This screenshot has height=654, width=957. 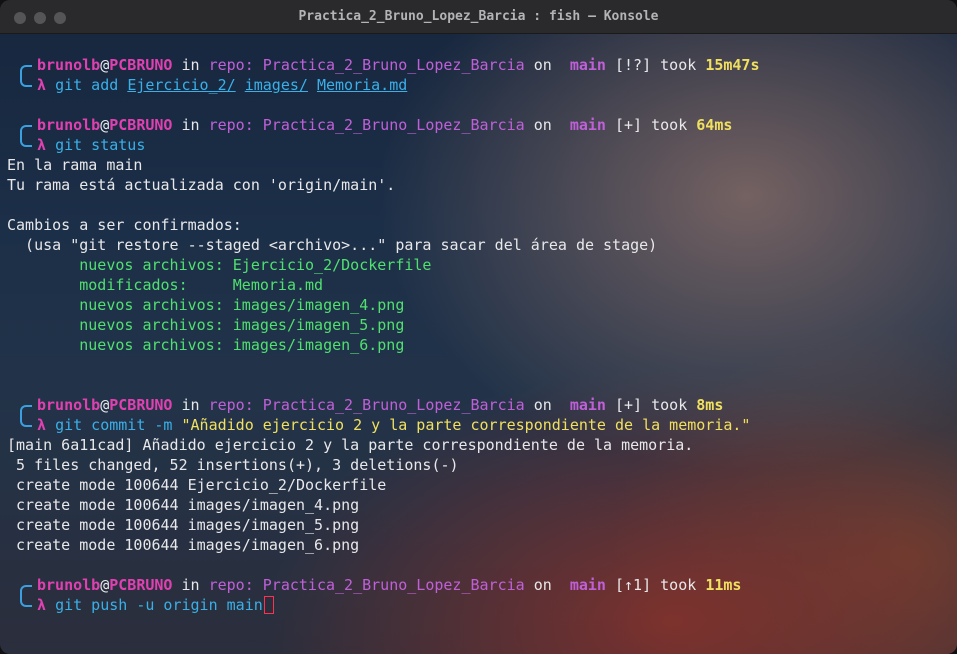 I want to click on command-duration: 15m47s, so click(x=732, y=65).